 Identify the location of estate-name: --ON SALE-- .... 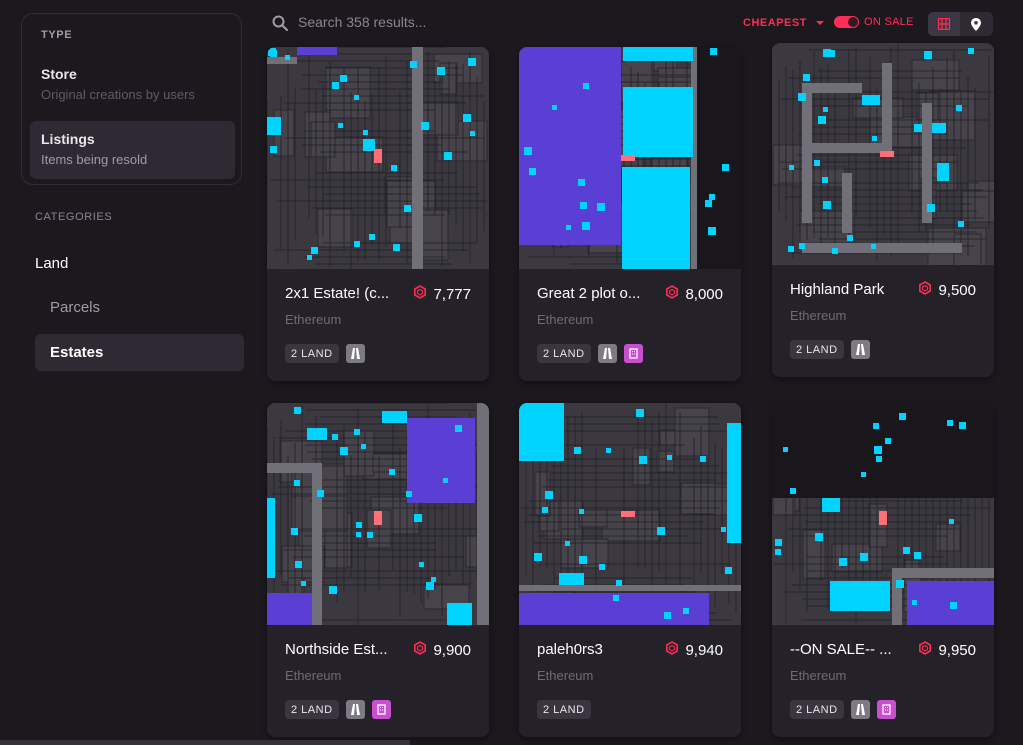
(841, 649).